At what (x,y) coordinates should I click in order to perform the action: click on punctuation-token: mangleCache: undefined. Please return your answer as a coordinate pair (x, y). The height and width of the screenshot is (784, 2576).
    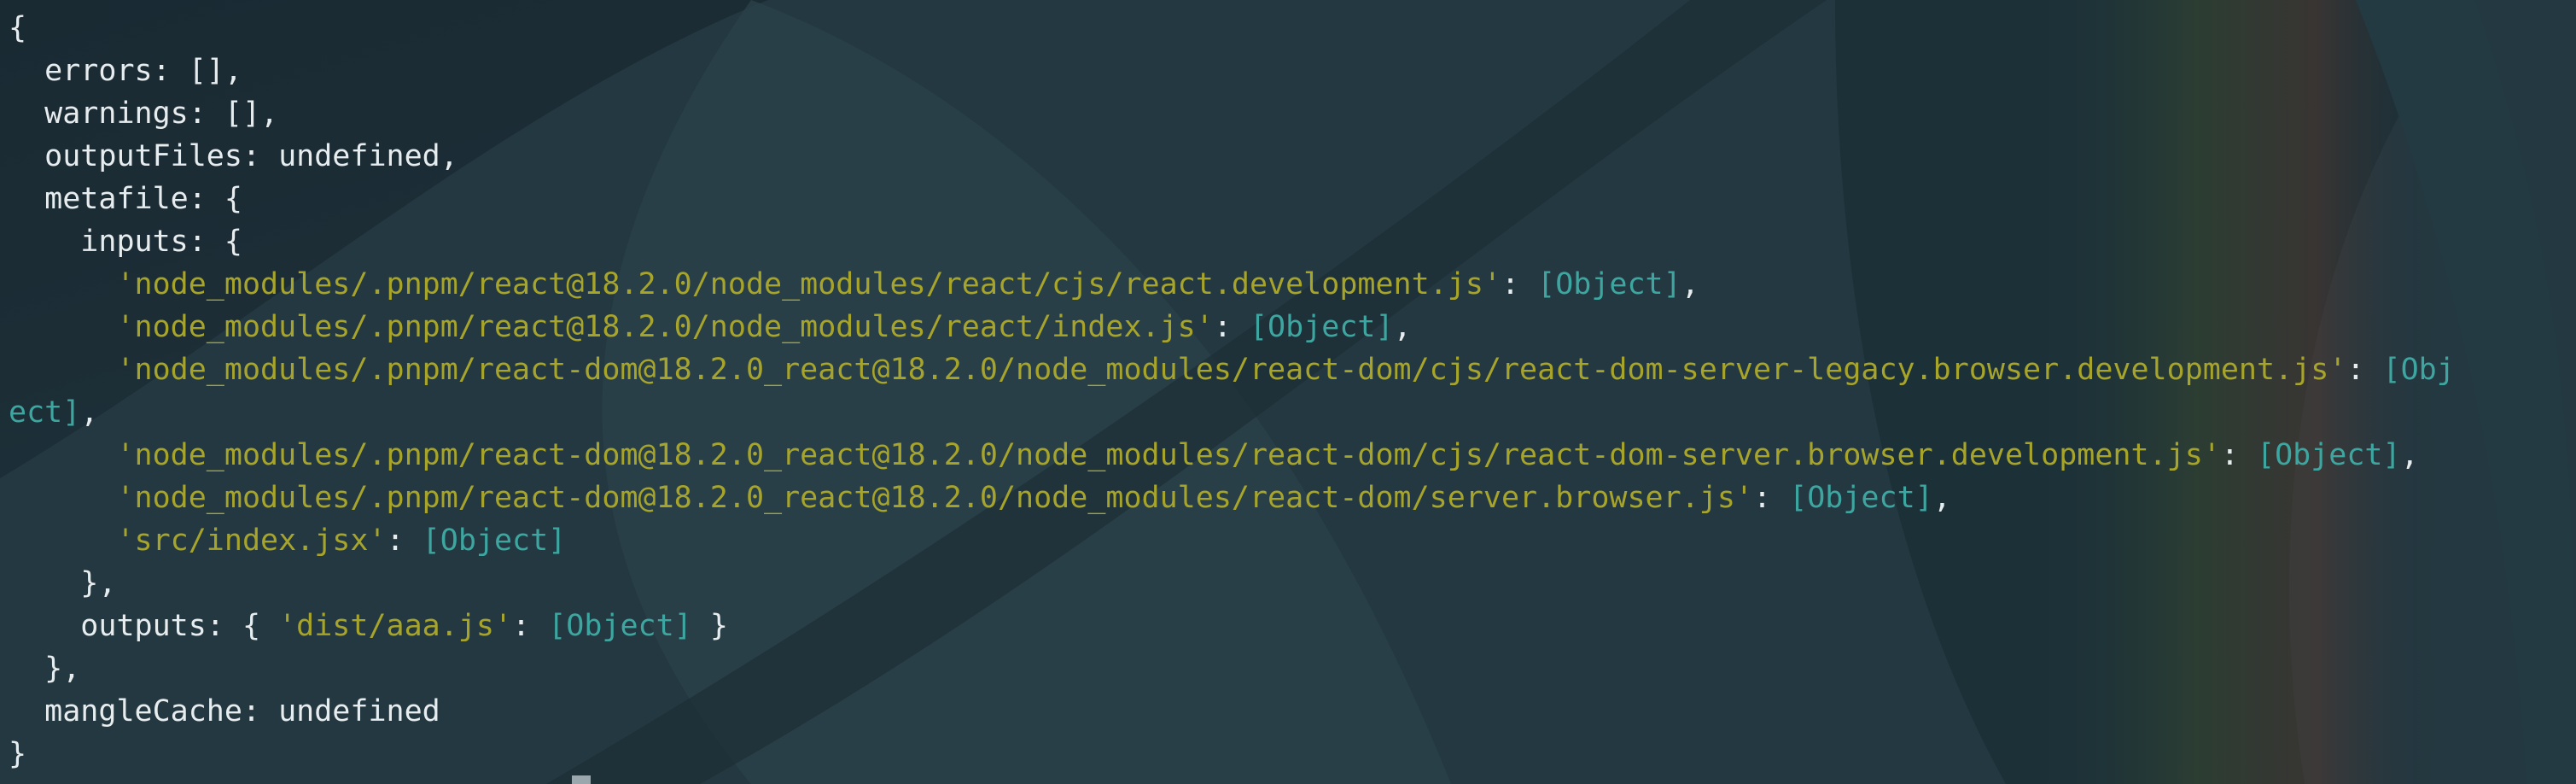
    Looking at the image, I should click on (242, 711).